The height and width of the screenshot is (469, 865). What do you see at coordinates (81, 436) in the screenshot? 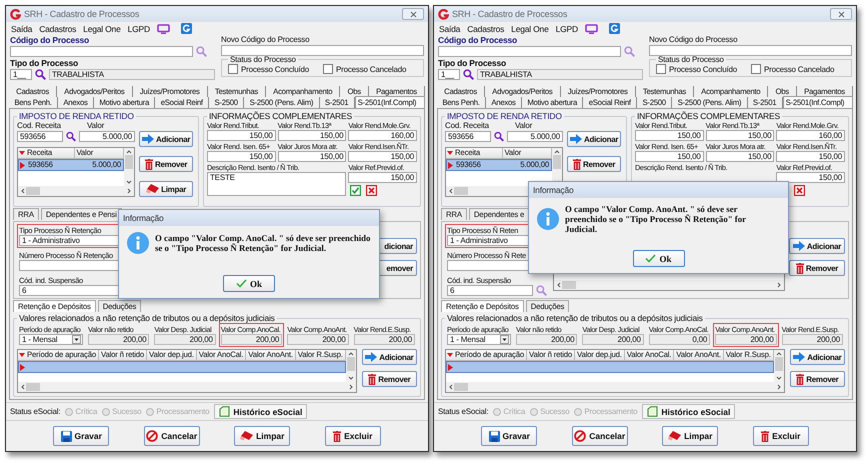
I see `save-button: Gravar` at bounding box center [81, 436].